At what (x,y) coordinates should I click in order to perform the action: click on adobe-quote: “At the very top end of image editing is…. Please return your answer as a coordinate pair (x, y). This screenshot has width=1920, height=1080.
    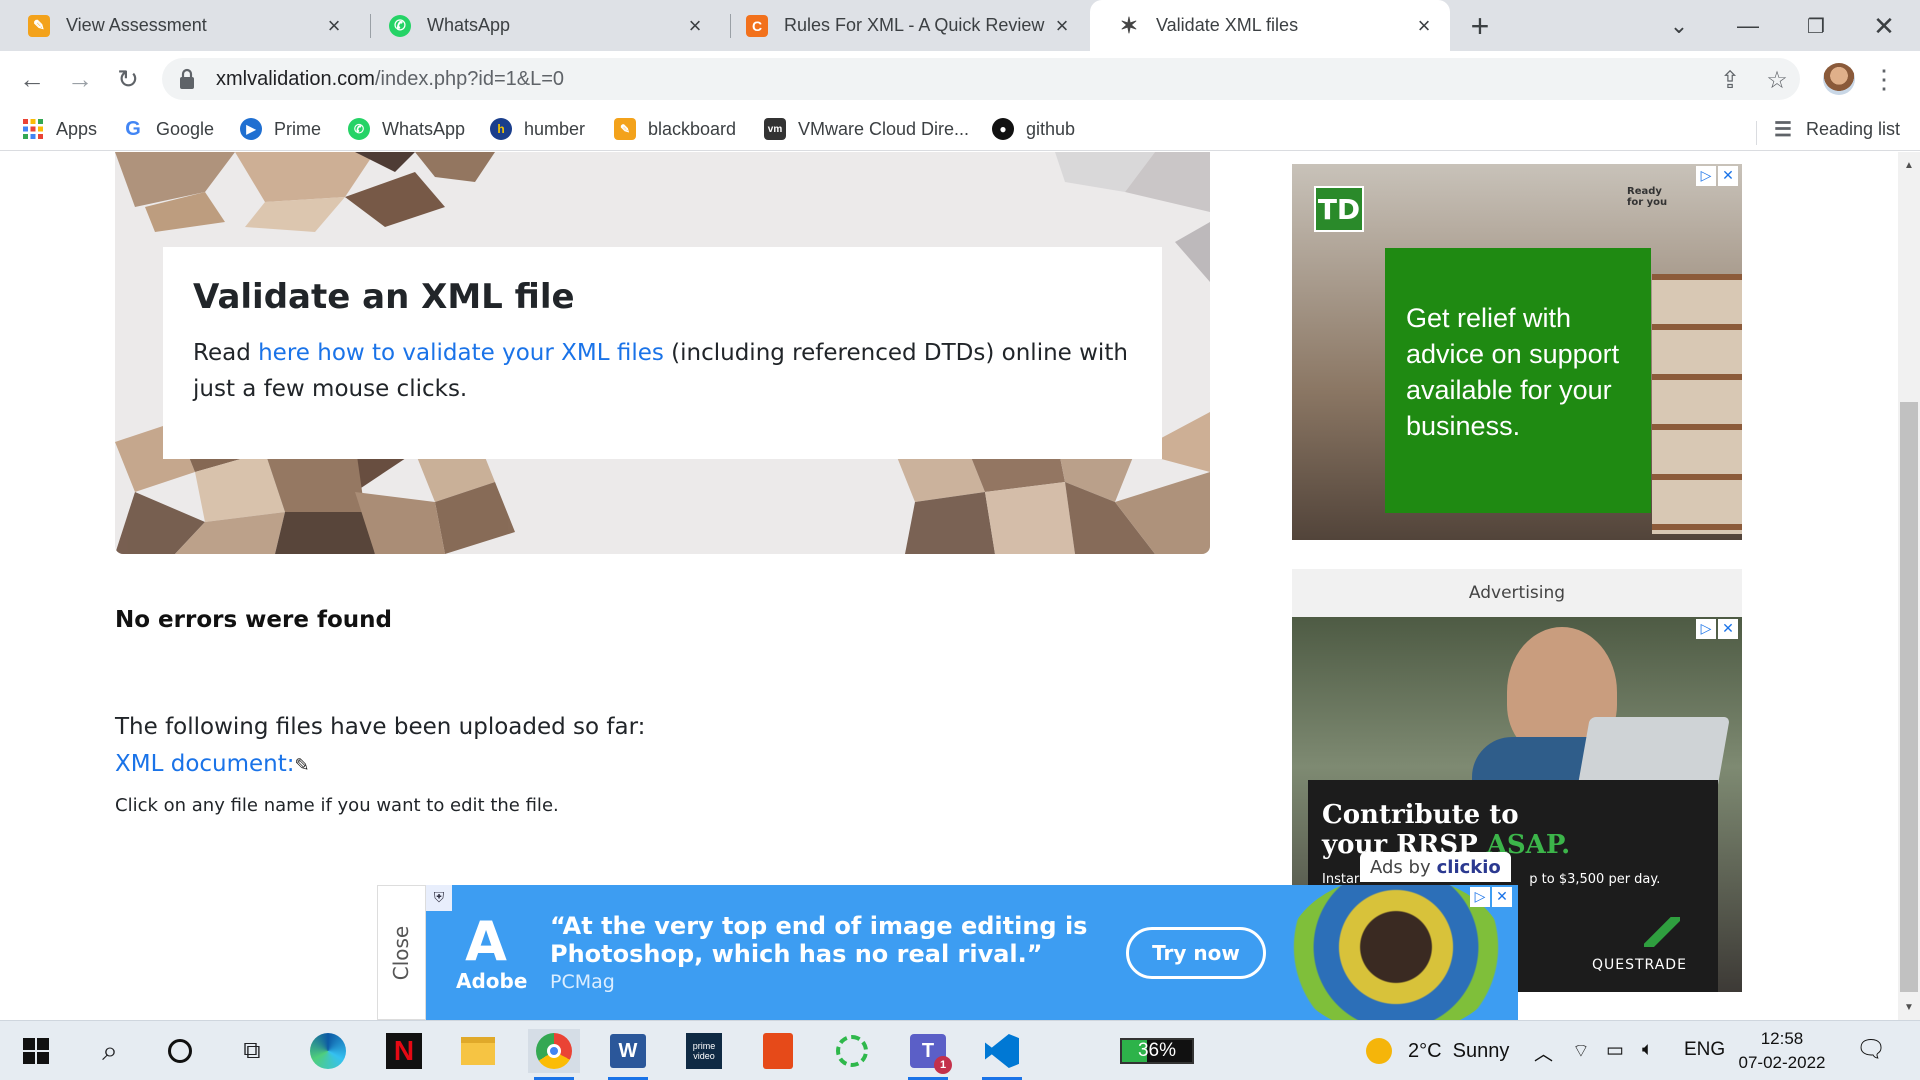
    Looking at the image, I should click on (819, 940).